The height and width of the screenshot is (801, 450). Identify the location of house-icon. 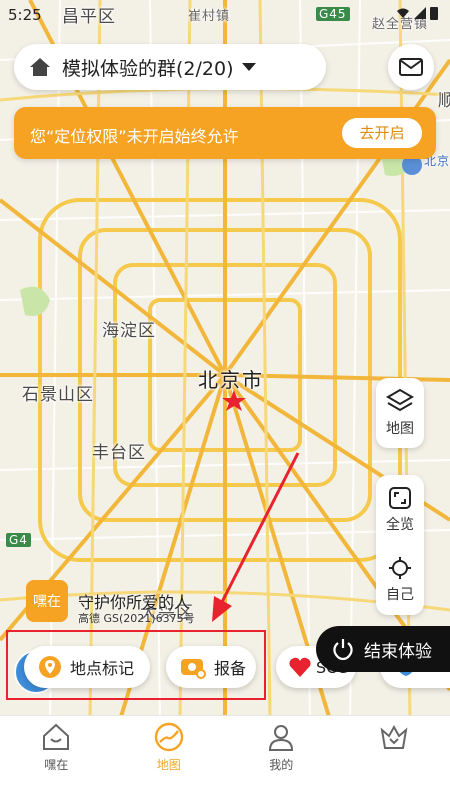
(56, 737).